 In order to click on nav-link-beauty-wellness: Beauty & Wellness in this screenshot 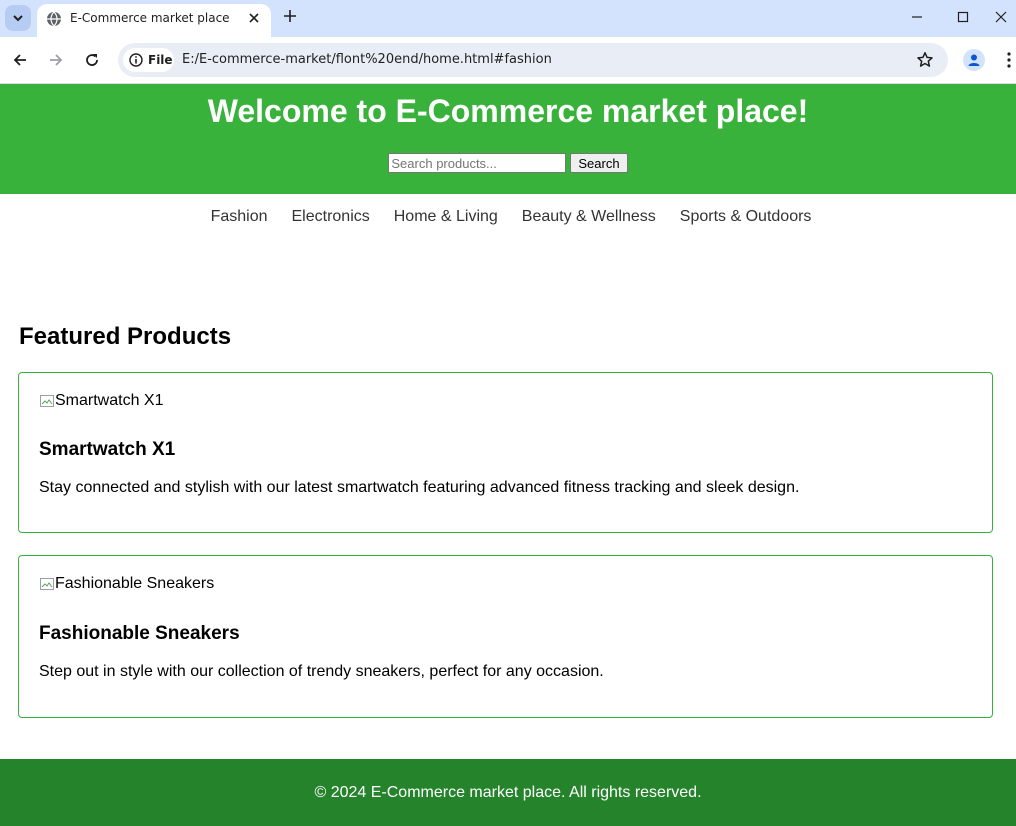, I will do `click(589, 217)`.